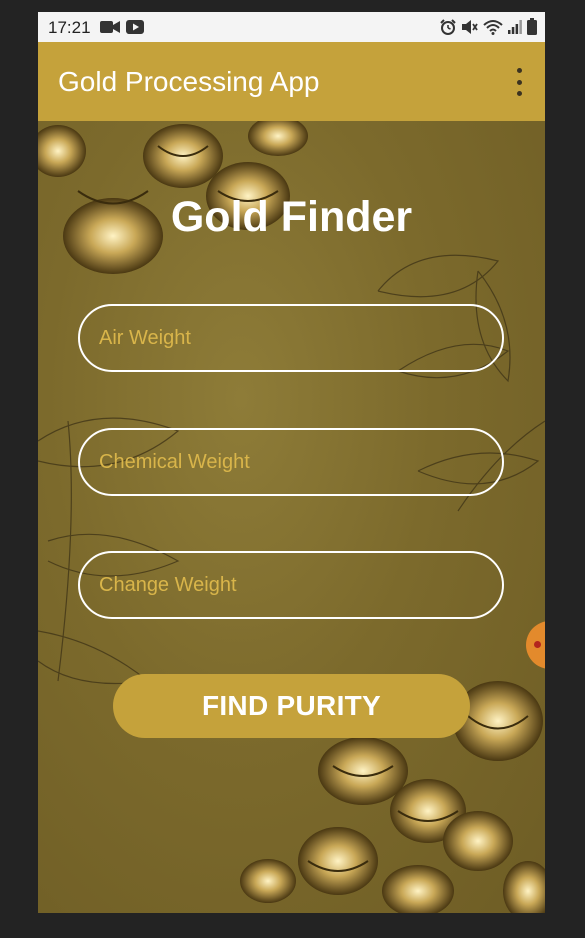 Image resolution: width=585 pixels, height=938 pixels. Describe the element at coordinates (135, 27) in the screenshot. I see `youtube-icon` at that location.